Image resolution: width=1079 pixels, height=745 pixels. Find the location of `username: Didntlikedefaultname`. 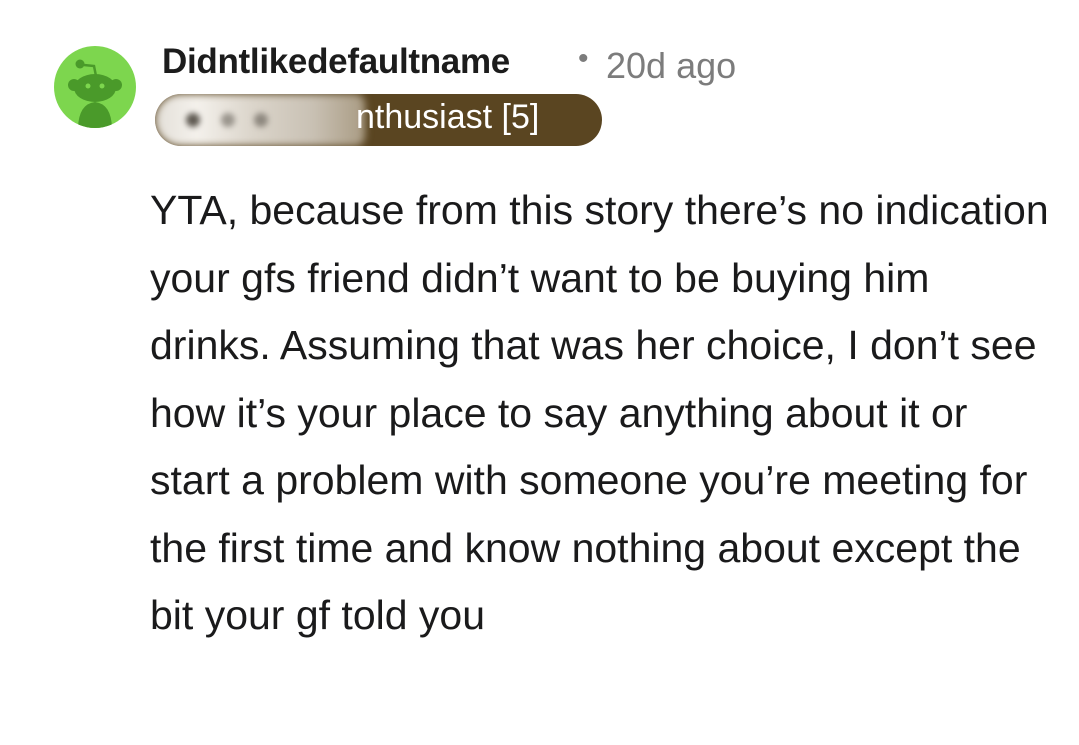

username: Didntlikedefaultname is located at coordinates (336, 62).